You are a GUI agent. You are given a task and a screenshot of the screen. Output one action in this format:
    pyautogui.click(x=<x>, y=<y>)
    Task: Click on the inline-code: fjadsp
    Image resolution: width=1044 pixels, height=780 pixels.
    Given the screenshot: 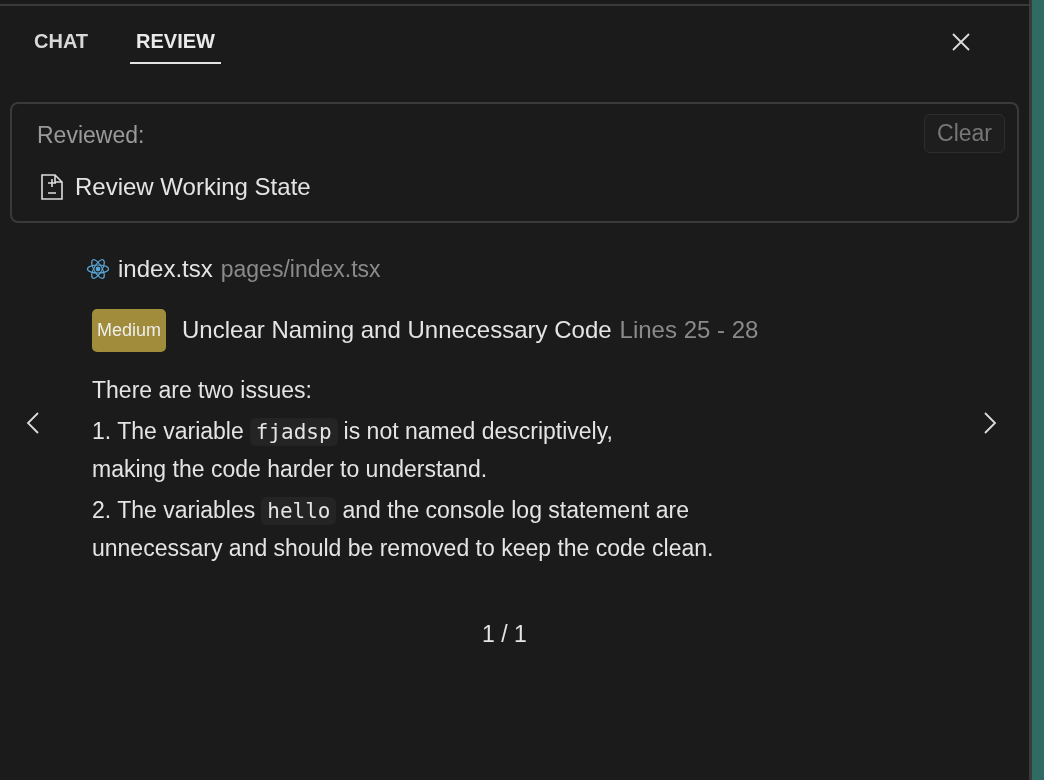 What is the action you would take?
    pyautogui.click(x=293, y=431)
    